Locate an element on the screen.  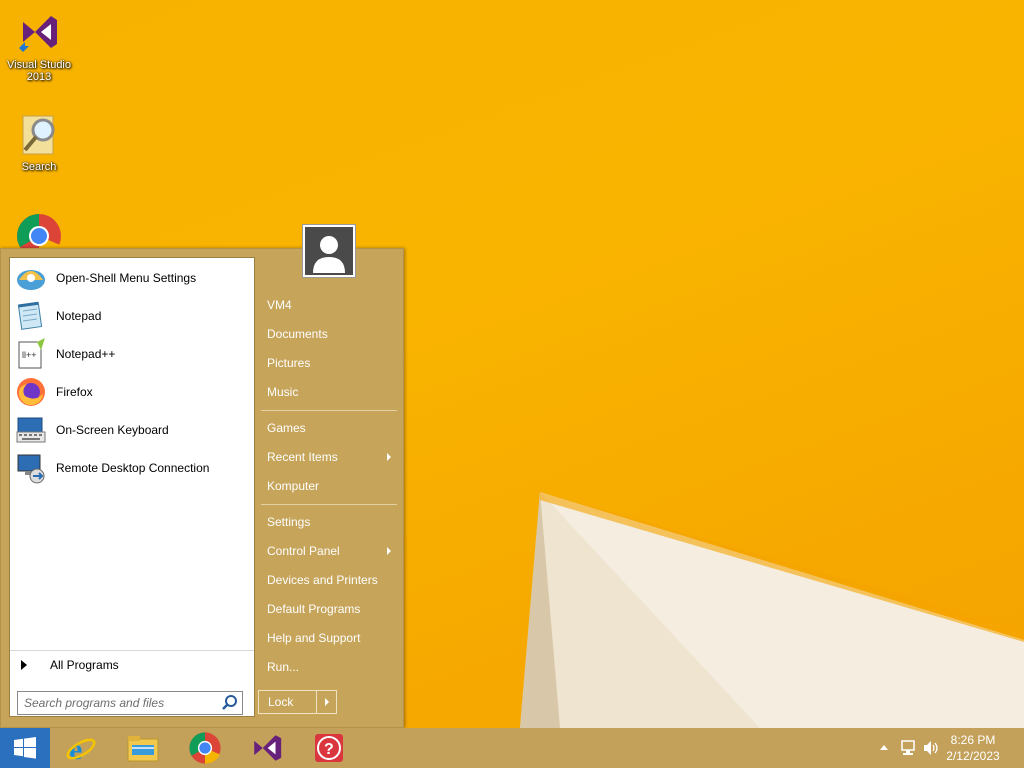
taskbar-help: ? is located at coordinates (329, 748).